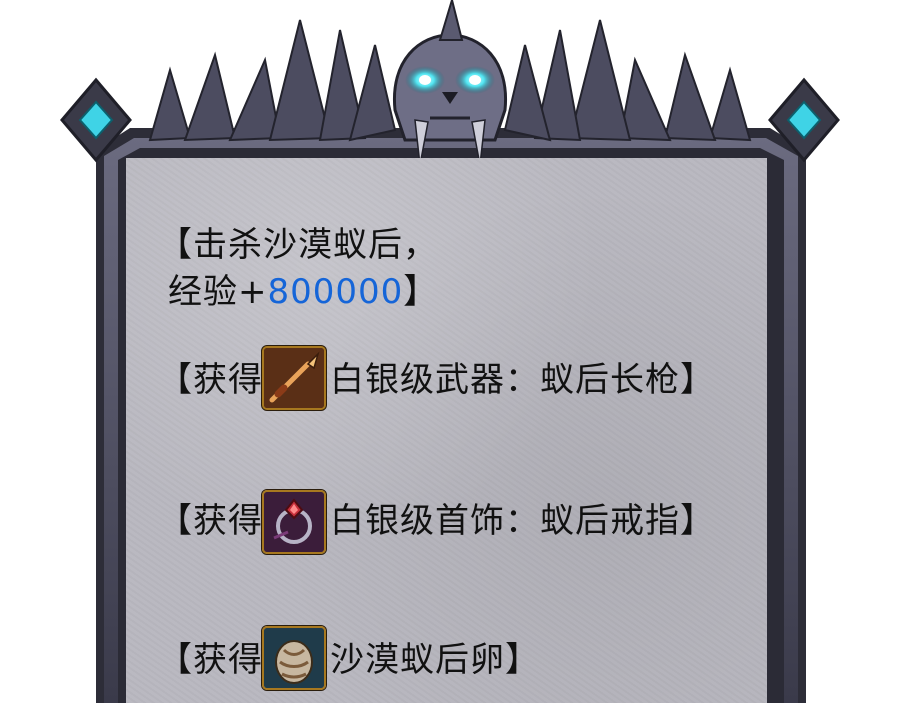 This screenshot has width=900, height=703. Describe the element at coordinates (294, 378) in the screenshot. I see `spear-icon` at that location.